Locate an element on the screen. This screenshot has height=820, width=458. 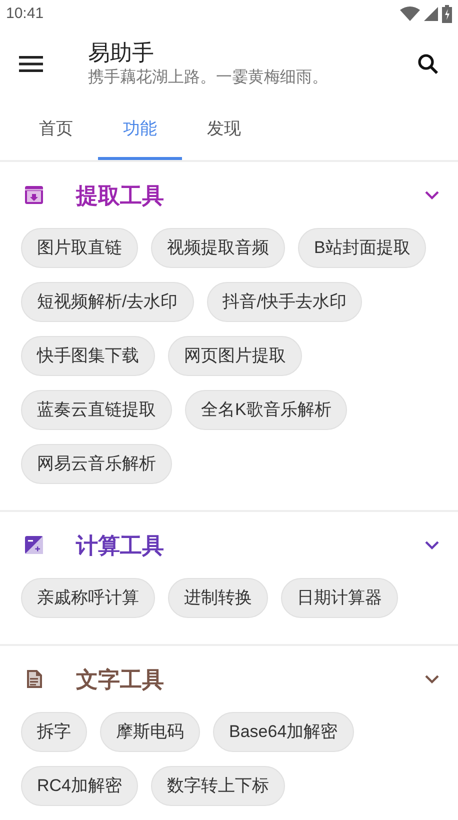
tool-chip: 抖音/快手去水印 is located at coordinates (284, 302).